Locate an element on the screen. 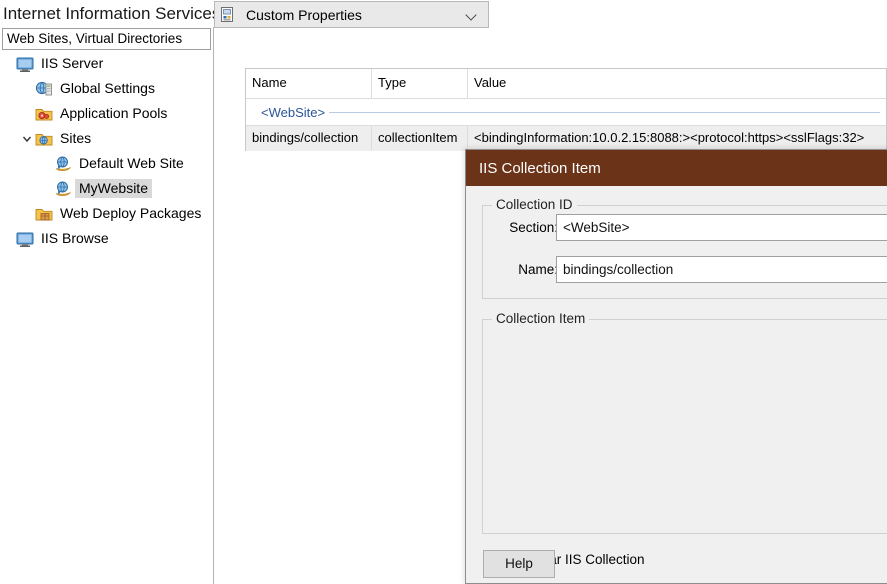 This screenshot has width=887, height=584. grid-group-divider is located at coordinates (568, 112).